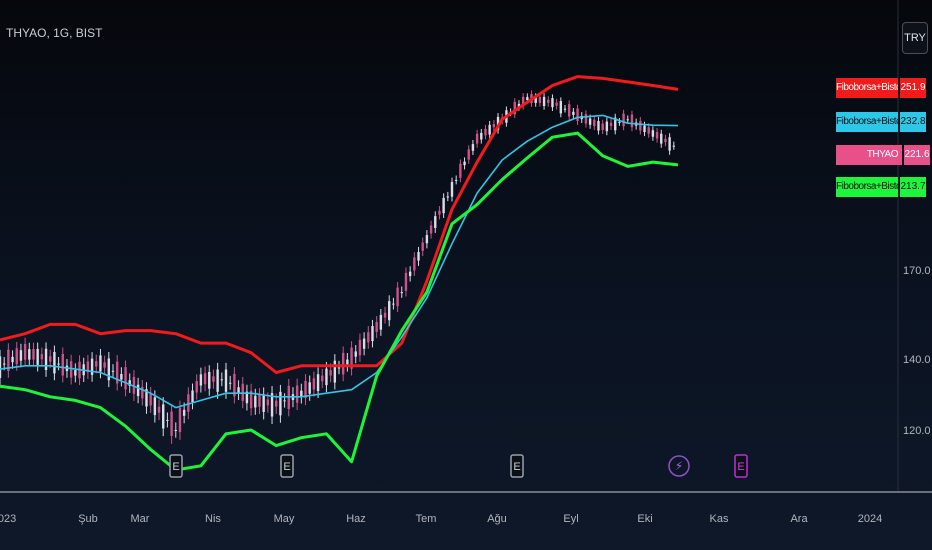 This screenshot has width=932, height=550. What do you see at coordinates (913, 122) in the screenshot?
I see `legend-middle-band-value: 232.8` at bounding box center [913, 122].